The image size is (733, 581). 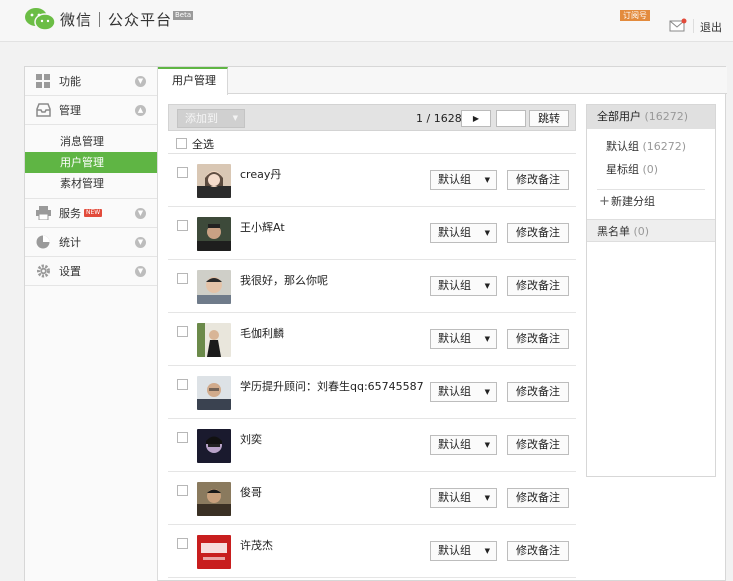 What do you see at coordinates (372, 339) in the screenshot?
I see `user-row: 毛伽利麟 默认组 ▼ 修改备注` at bounding box center [372, 339].